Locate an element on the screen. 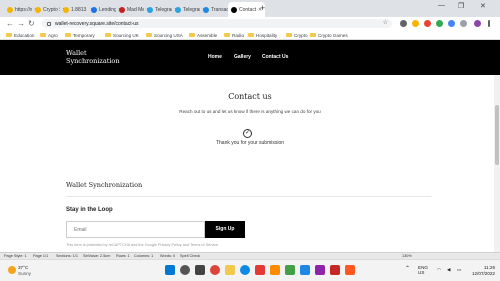 Image resolution: width=500 pixels, height=281 pixels. site-logo: Wallet Synchronization is located at coordinates (93, 57).